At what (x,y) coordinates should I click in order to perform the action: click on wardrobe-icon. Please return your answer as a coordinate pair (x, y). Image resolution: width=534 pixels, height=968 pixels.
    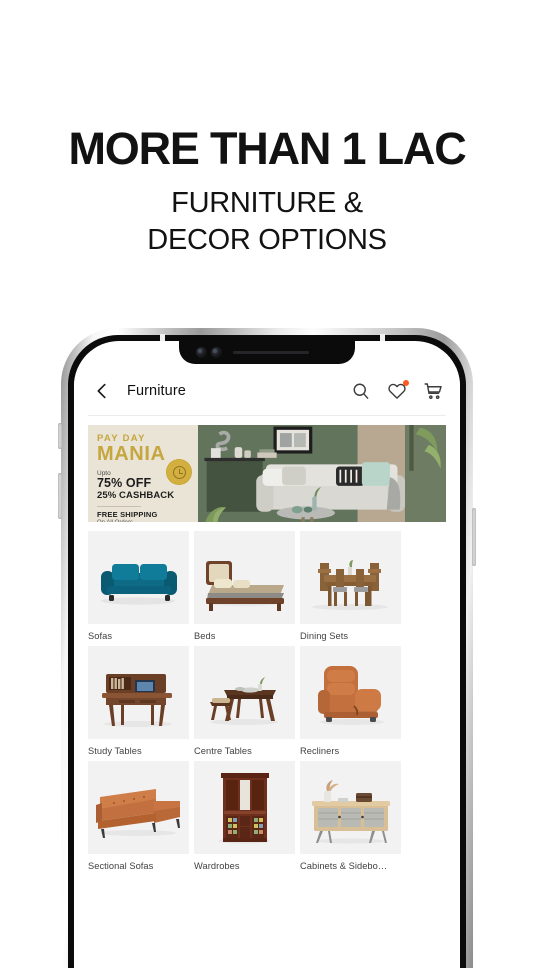
    Looking at the image, I should click on (244, 807).